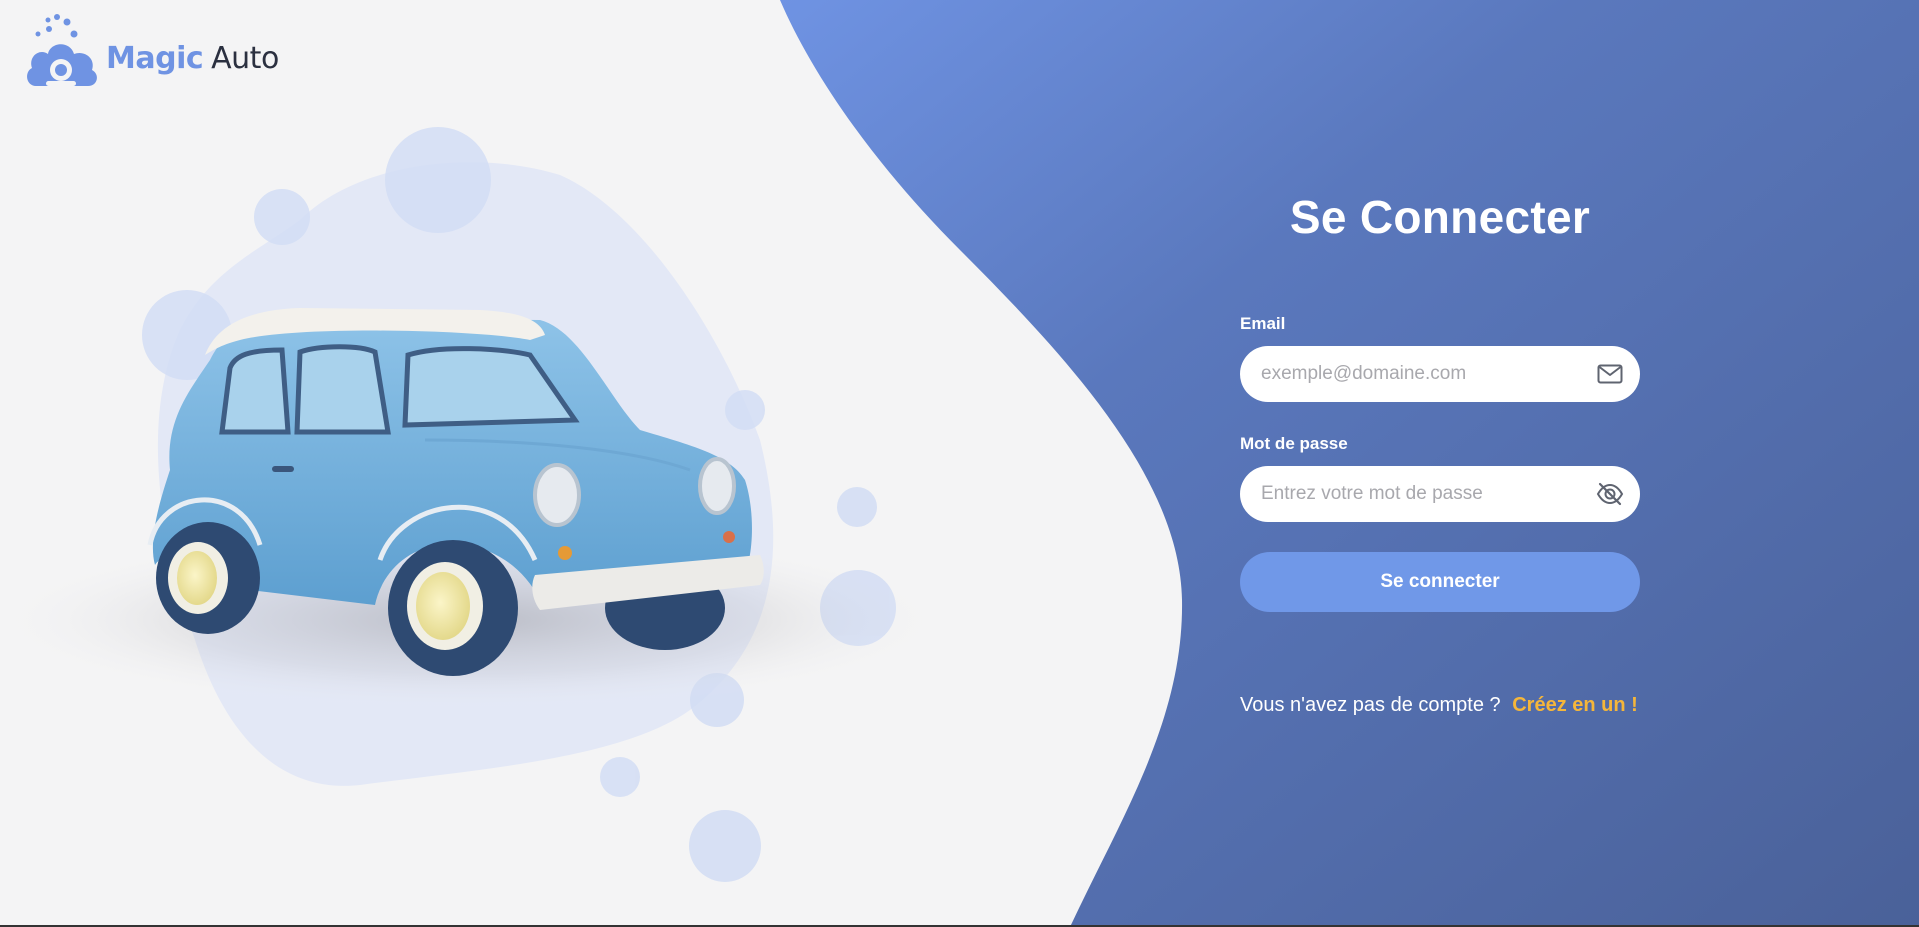 This screenshot has width=1919, height=927. What do you see at coordinates (1263, 323) in the screenshot?
I see `email-label: Email` at bounding box center [1263, 323].